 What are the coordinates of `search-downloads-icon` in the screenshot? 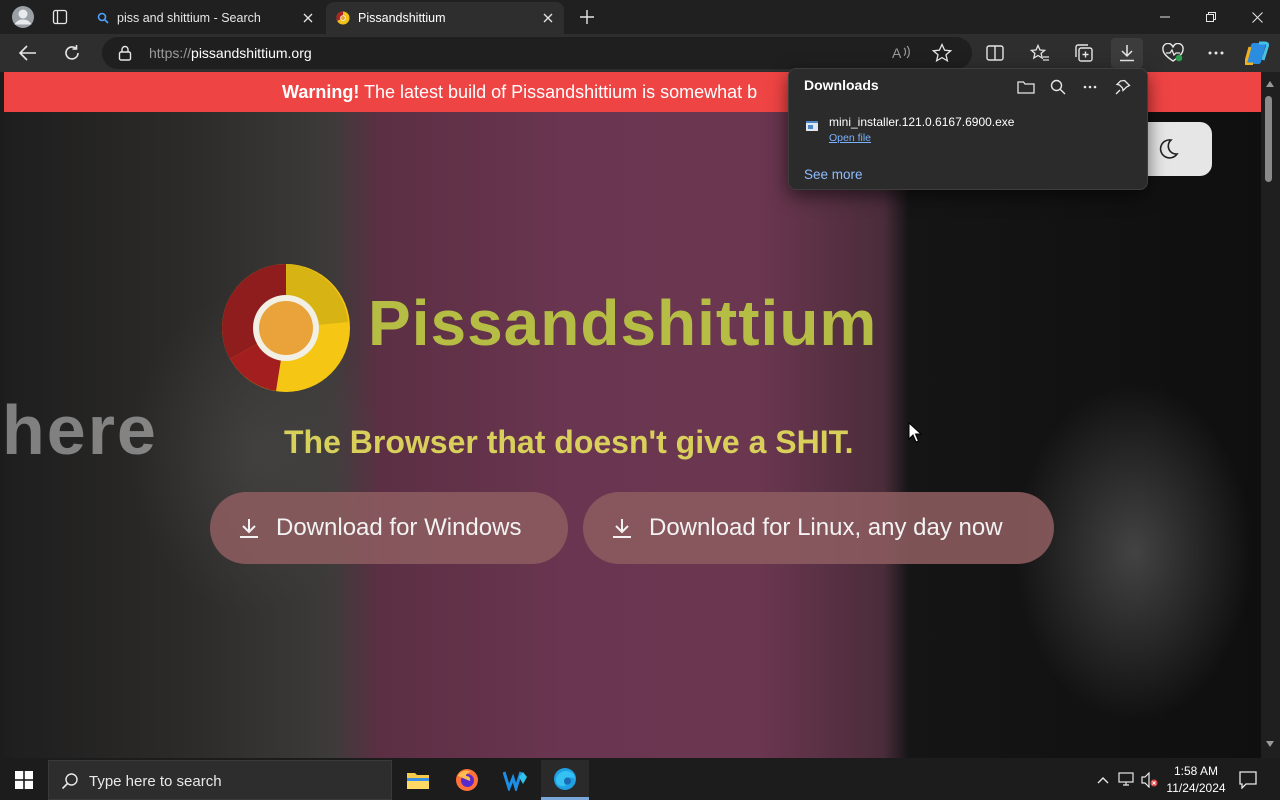 It's located at (1058, 87).